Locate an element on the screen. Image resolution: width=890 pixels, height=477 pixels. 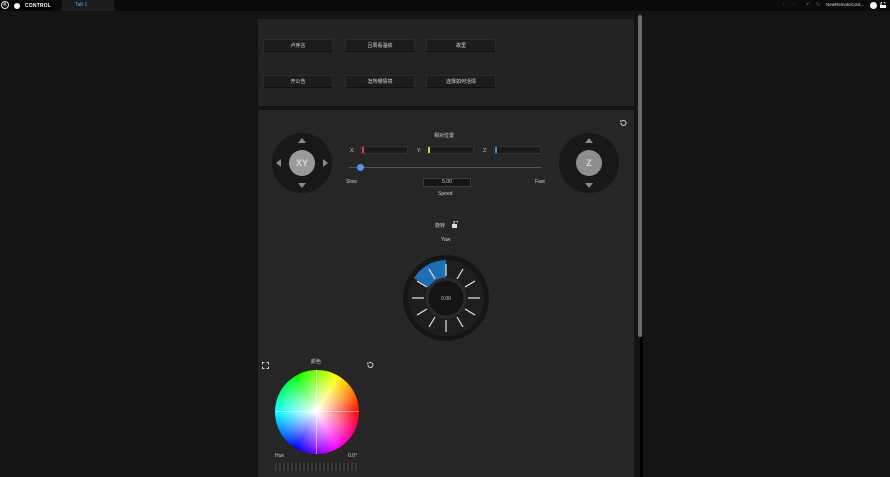
position-title: 相对位置 is located at coordinates (444, 136).